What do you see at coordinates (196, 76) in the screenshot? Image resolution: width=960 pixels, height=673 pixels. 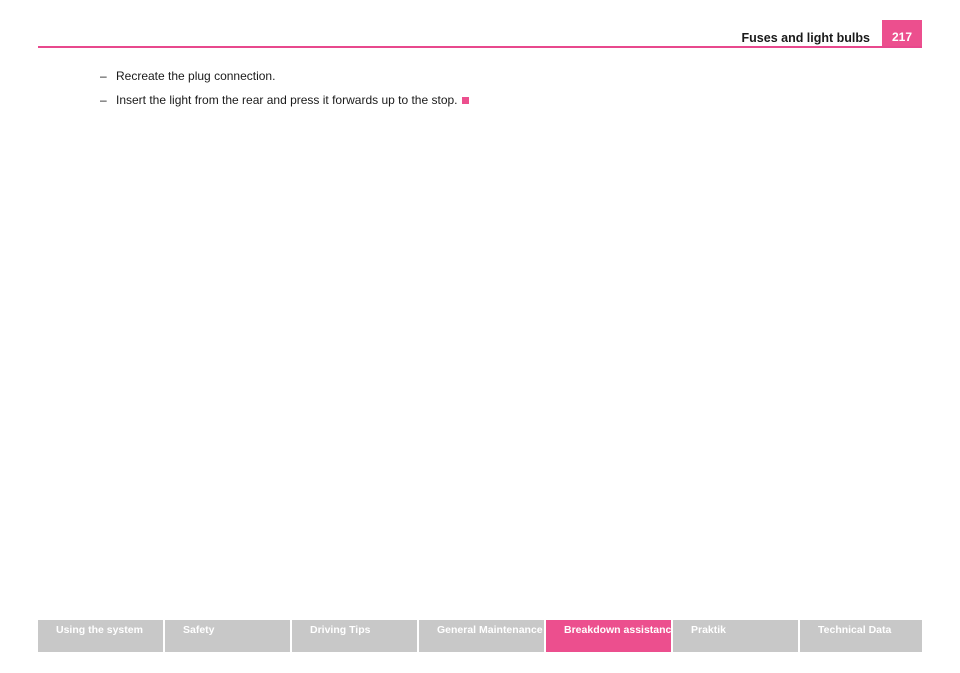 I see `step-text: Recreate the plug connection.` at bounding box center [196, 76].